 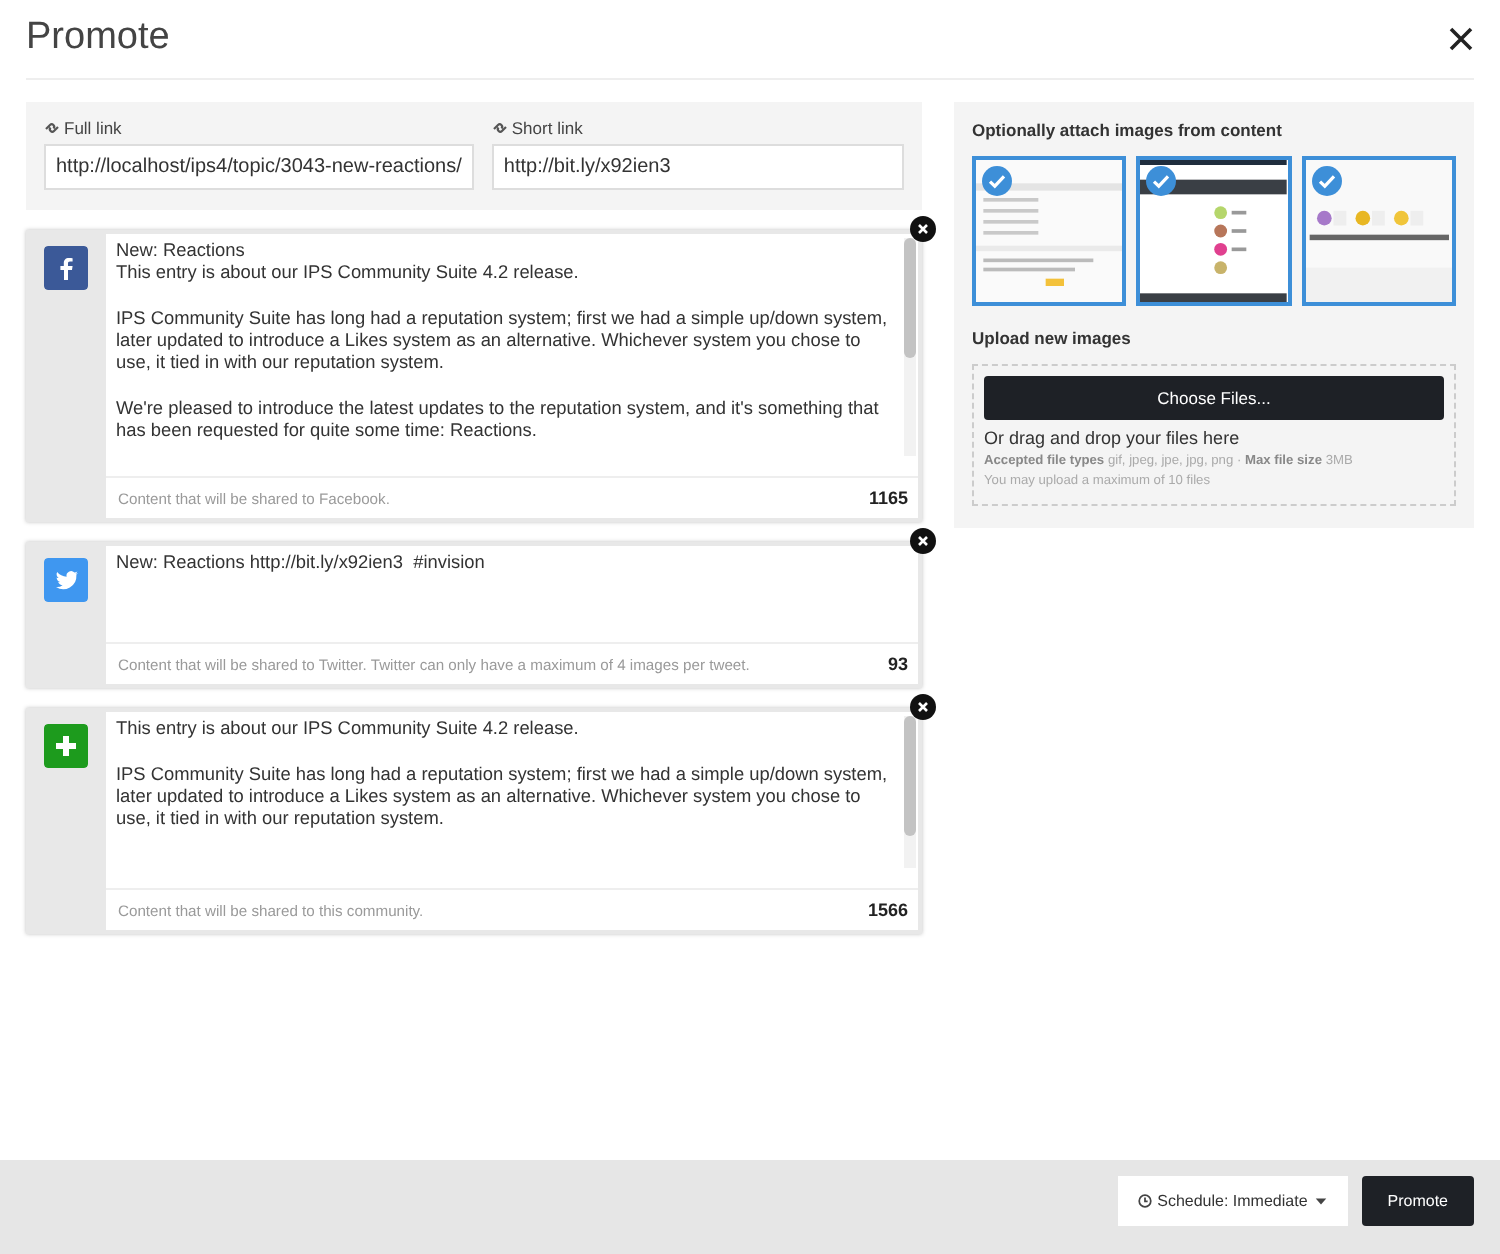 I want to click on link-field: http://localhost/ips4/topic/3043-new-reactions/, so click(x=259, y=167).